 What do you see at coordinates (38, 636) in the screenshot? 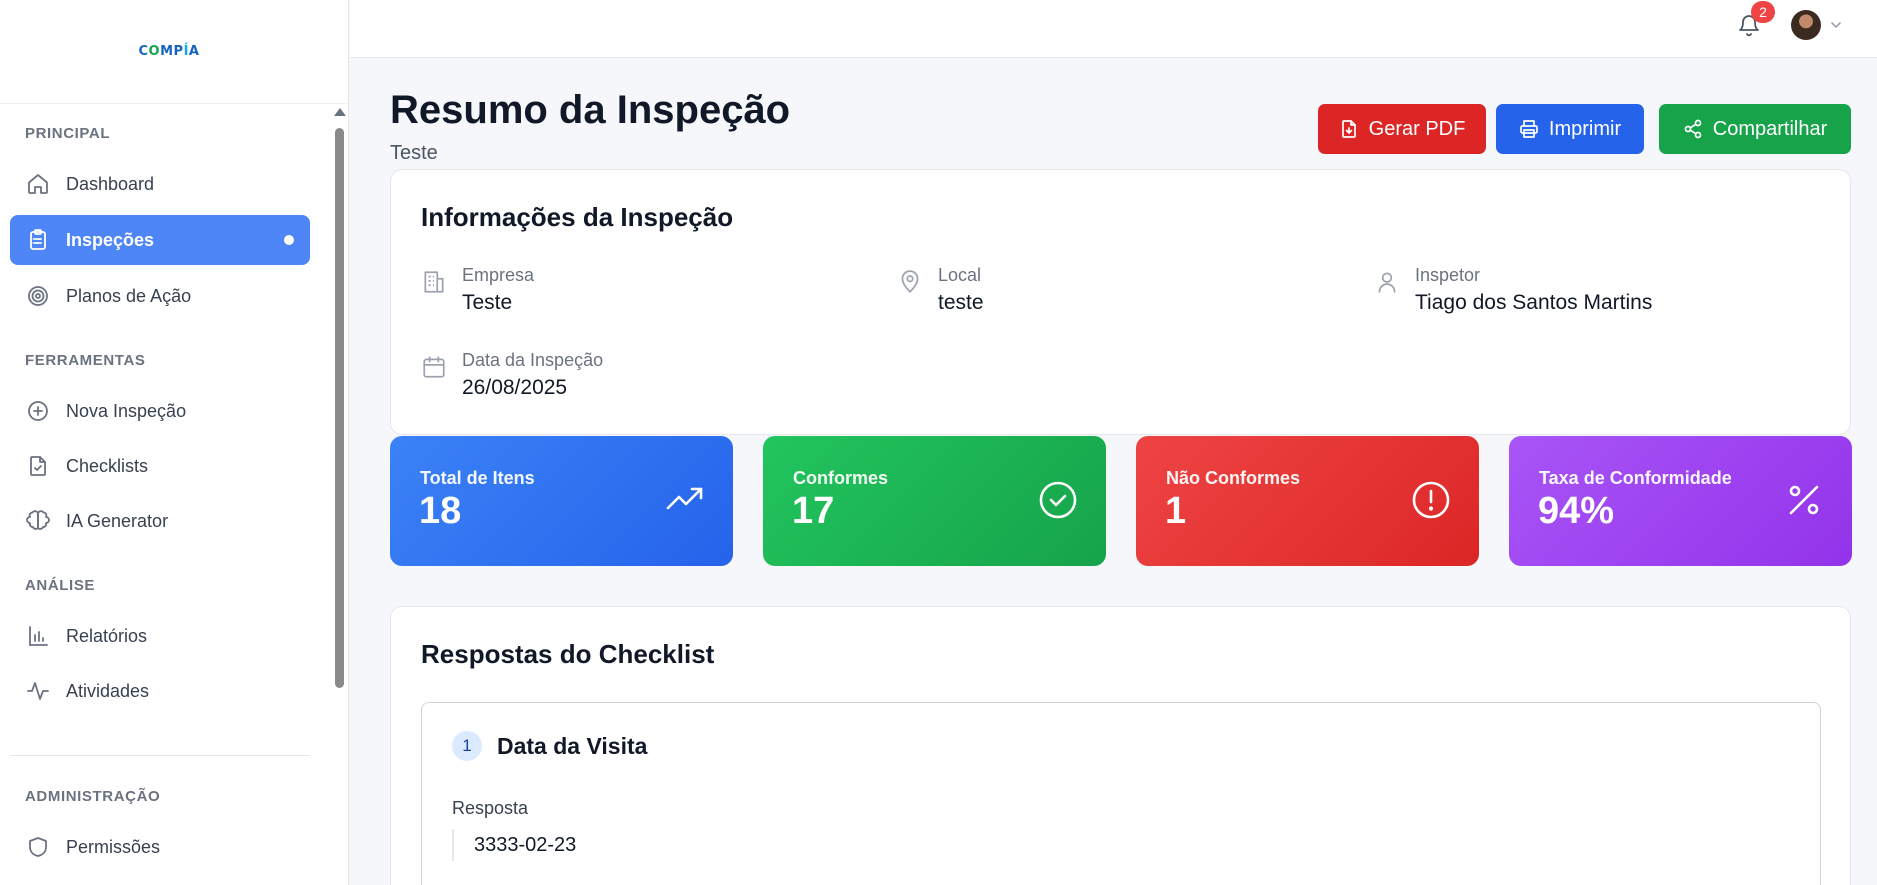
I see `bar-chart-icon` at bounding box center [38, 636].